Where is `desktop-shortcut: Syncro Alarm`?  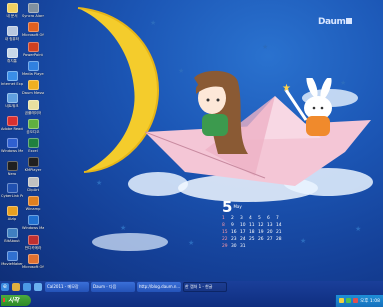
desktop-shortcut: Syncro Alarm is located at coordinates (33, 10).